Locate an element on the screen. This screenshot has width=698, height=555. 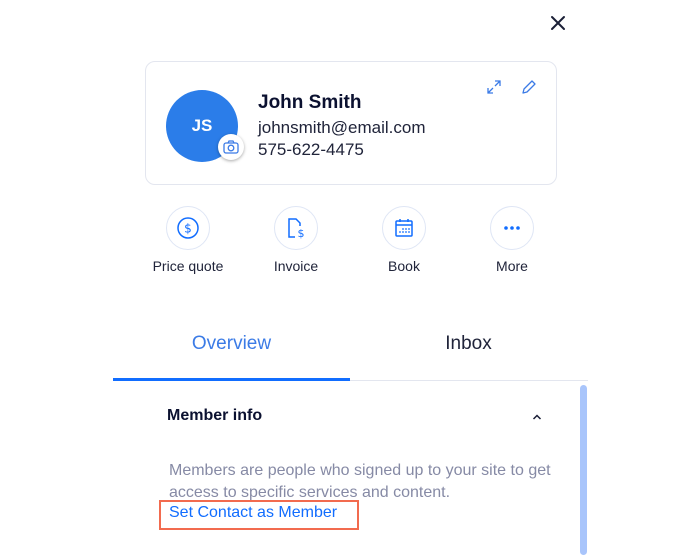
set-contact-as-member-link: Set Contact as Member is located at coordinates (253, 513).